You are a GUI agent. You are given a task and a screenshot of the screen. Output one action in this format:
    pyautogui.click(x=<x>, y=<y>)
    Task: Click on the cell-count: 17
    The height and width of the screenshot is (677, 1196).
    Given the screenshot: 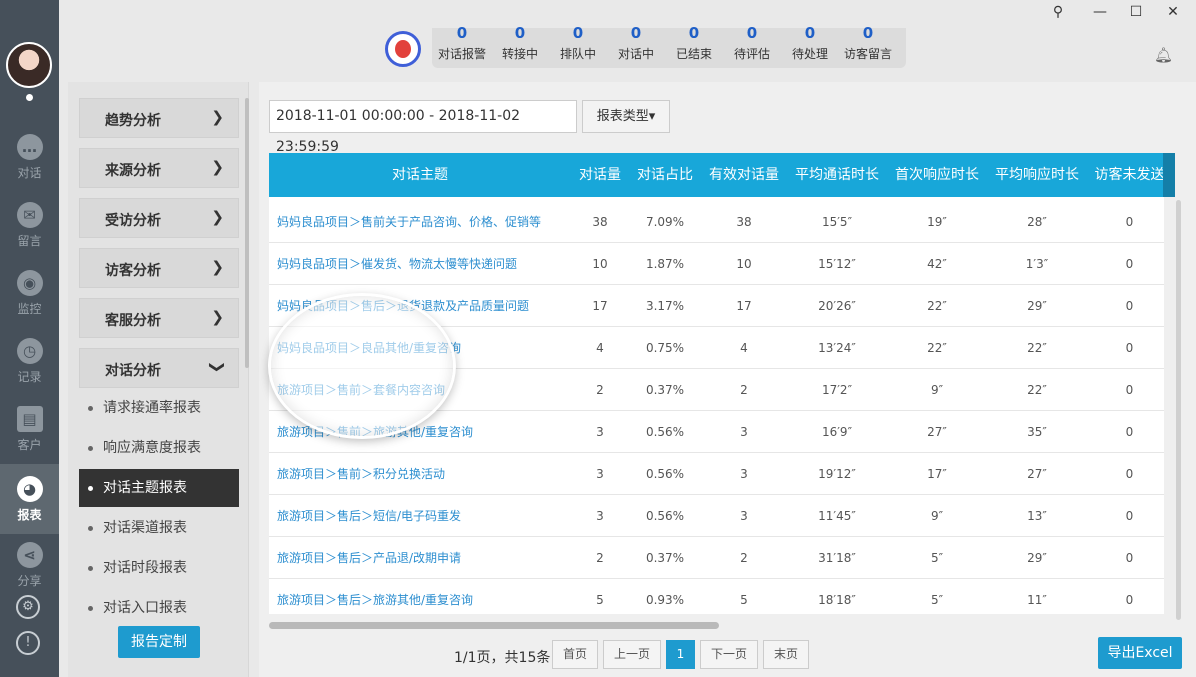 What is the action you would take?
    pyautogui.click(x=600, y=306)
    